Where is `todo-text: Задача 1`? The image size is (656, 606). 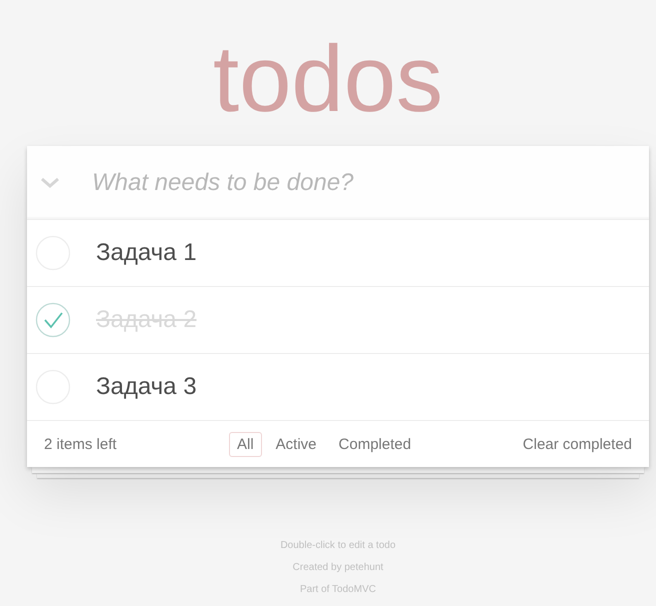 todo-text: Задача 1 is located at coordinates (146, 253).